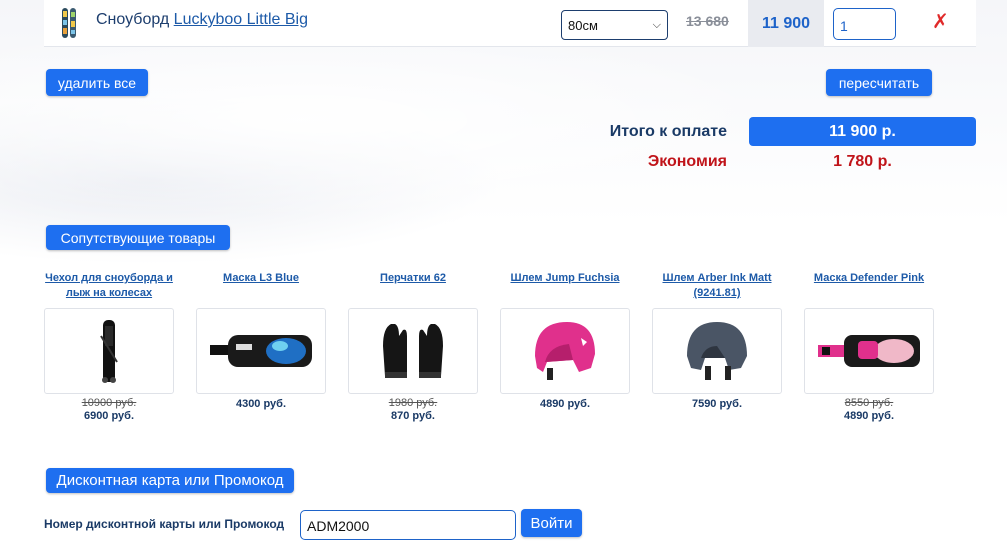  I want to click on apply-promo-button: Войти, so click(551, 523).